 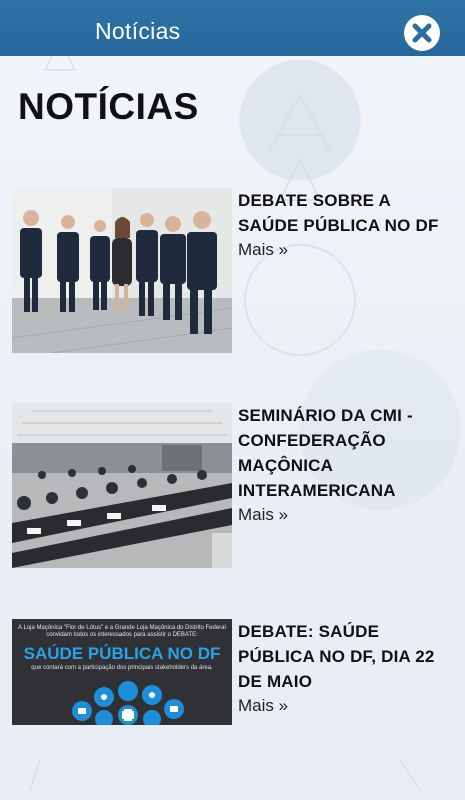 I want to click on conference-room-photo, so click(x=122, y=485).